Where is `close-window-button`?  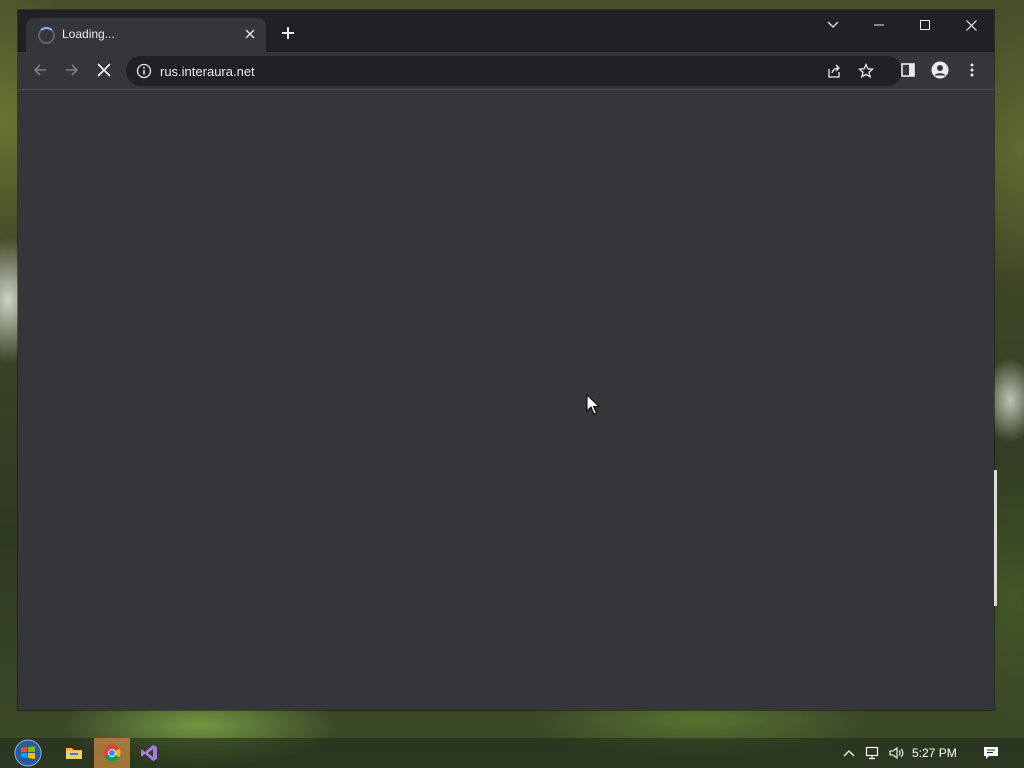 close-window-button is located at coordinates (971, 25).